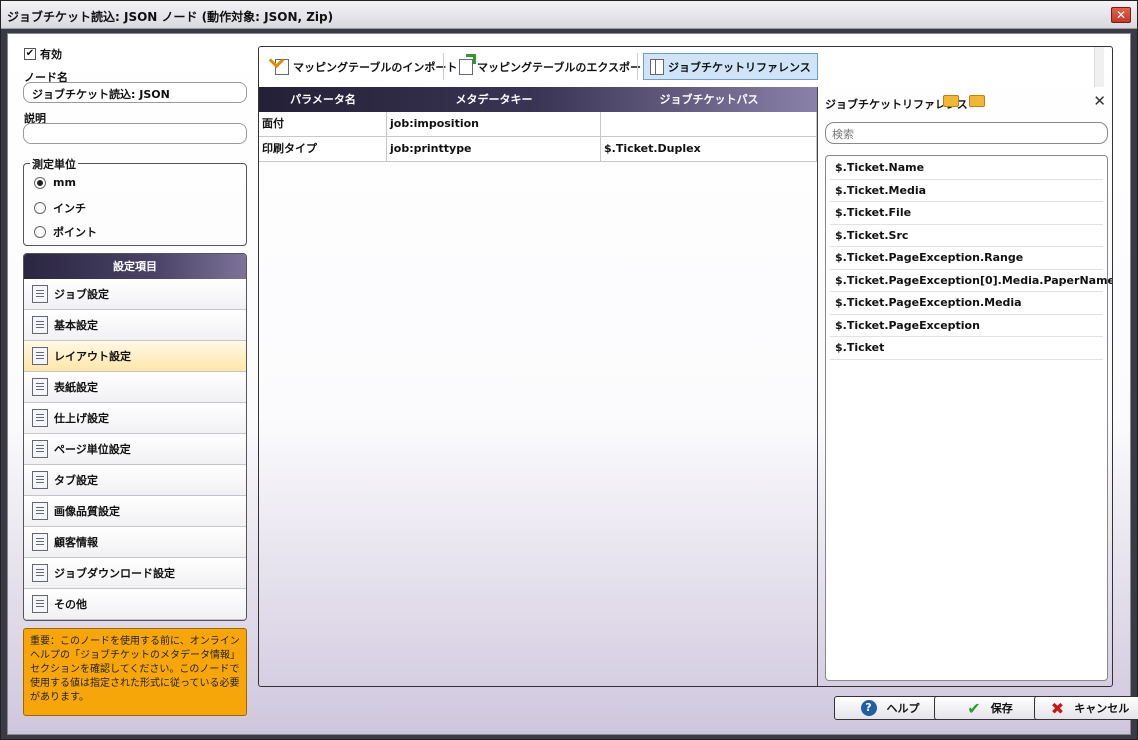 Image resolution: width=1138 pixels, height=740 pixels. Describe the element at coordinates (135, 201) in the screenshot. I see `measurement-unit-group: 測定単位 mm インチ ポイント` at that location.